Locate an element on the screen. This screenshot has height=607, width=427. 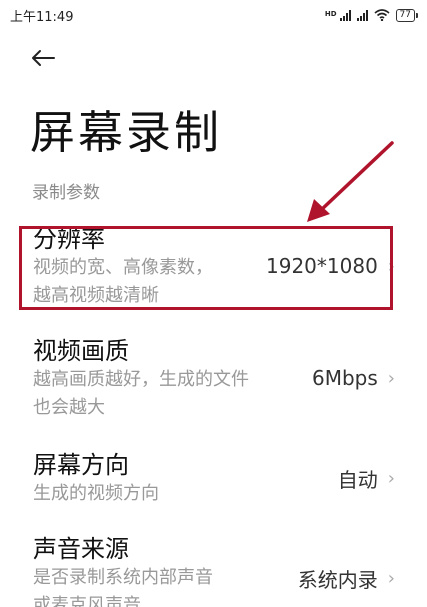
section-label: 录制参数 is located at coordinates (66, 193).